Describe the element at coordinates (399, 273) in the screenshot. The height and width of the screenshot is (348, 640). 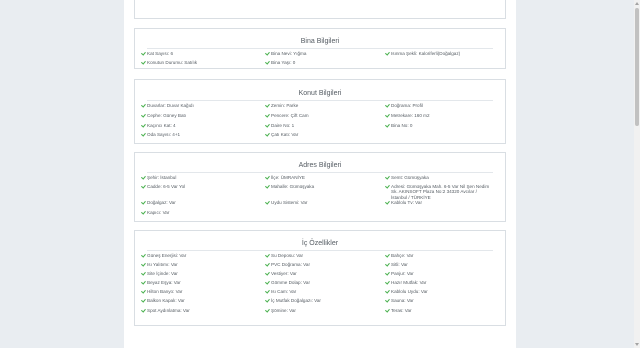
I see `feature-item: Panjur: Var` at that location.